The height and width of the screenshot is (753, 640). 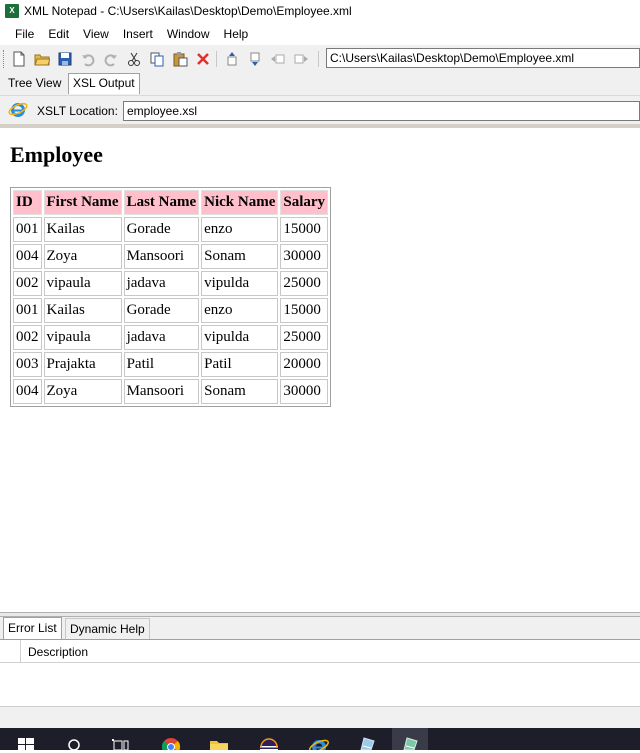 What do you see at coordinates (180, 59) in the screenshot?
I see `paste-icon` at bounding box center [180, 59].